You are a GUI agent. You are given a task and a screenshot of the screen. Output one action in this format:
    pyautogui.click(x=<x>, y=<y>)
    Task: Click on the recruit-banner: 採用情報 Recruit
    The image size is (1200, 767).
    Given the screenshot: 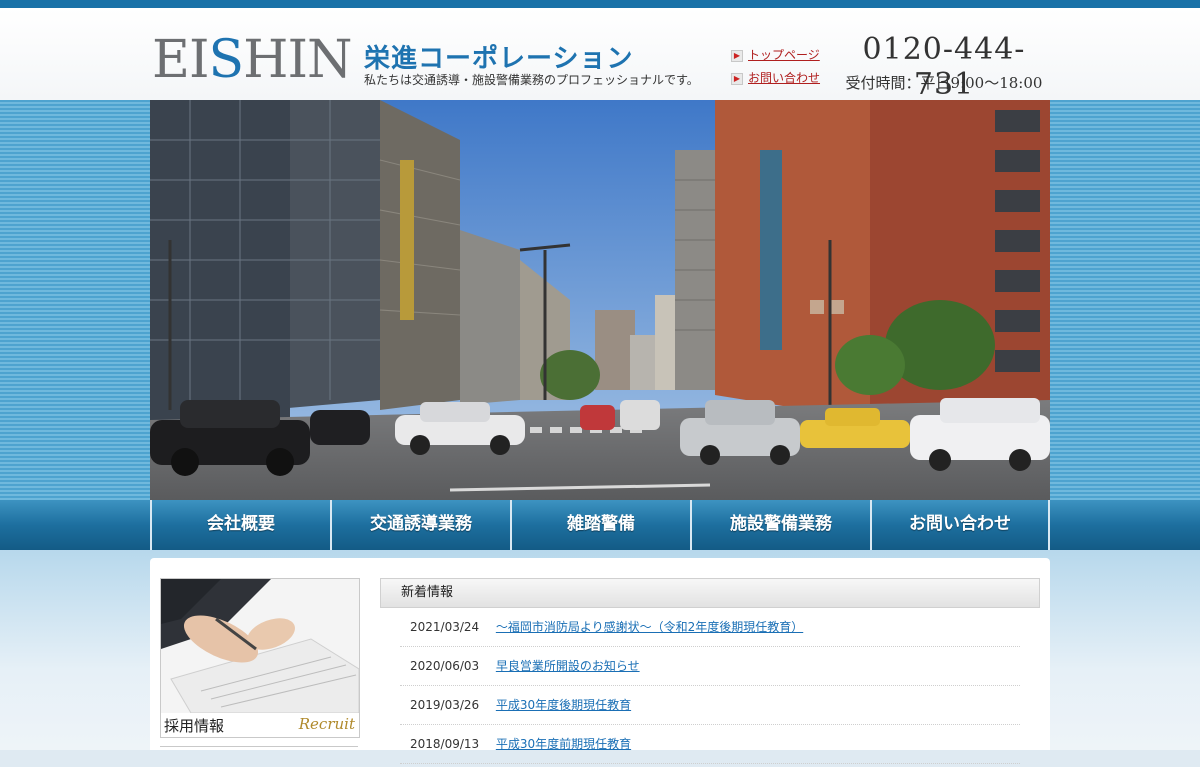 What is the action you would take?
    pyautogui.click(x=260, y=658)
    